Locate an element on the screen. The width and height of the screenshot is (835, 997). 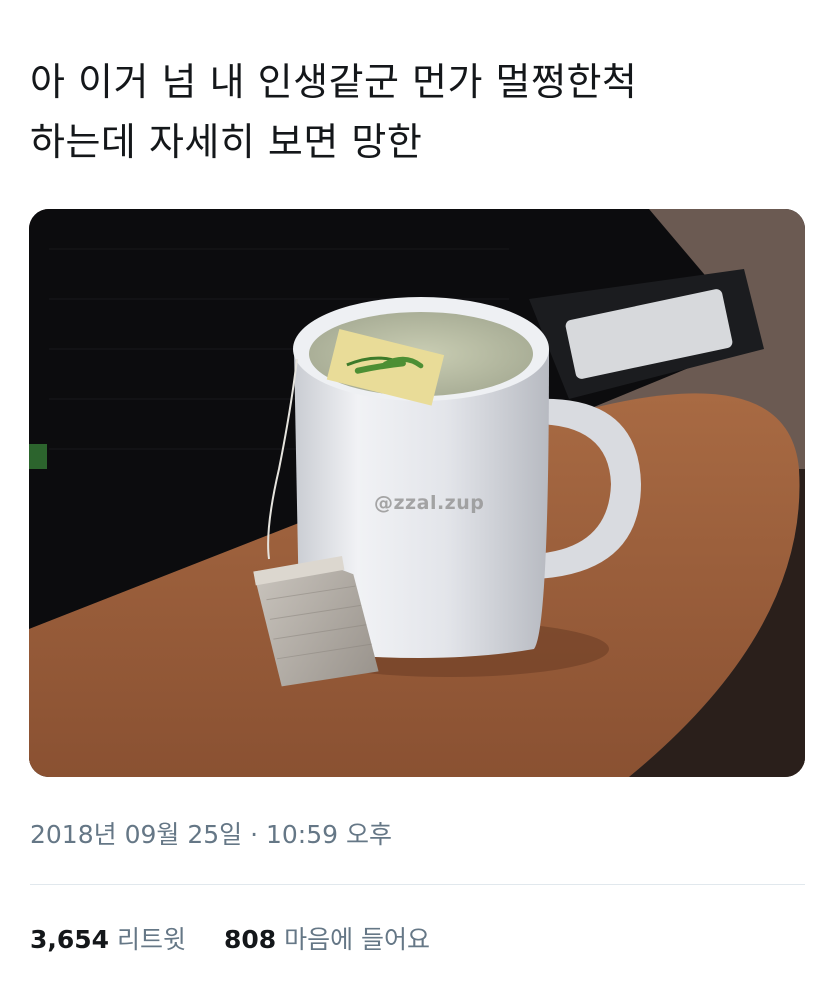
retweets-label: 리트윗 is located at coordinates (152, 939).